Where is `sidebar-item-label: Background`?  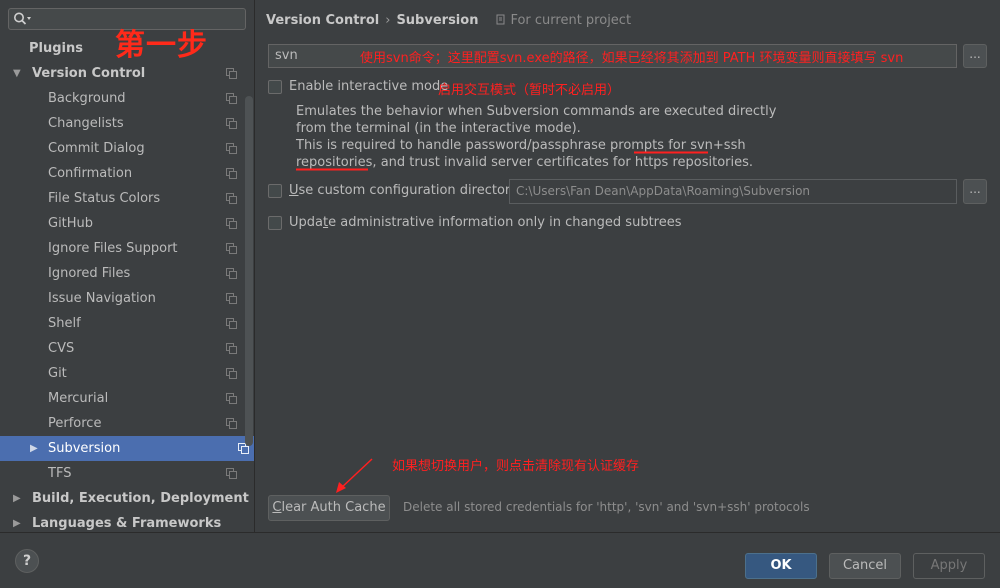 sidebar-item-label: Background is located at coordinates (87, 98).